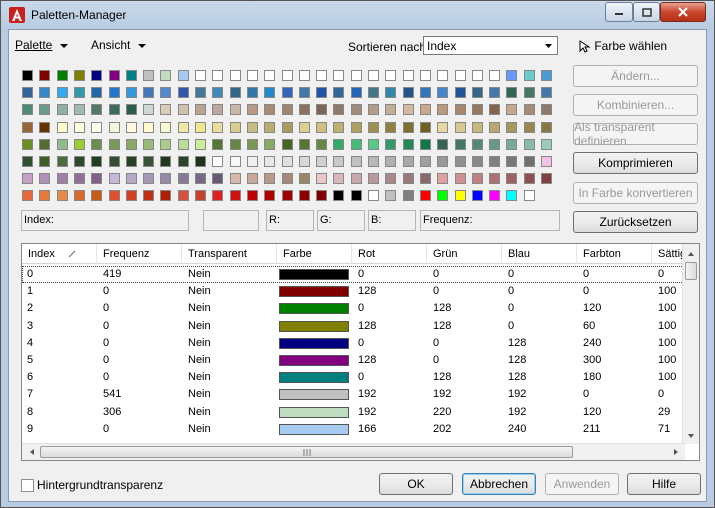  What do you see at coordinates (490, 45) in the screenshot?
I see `sort-select: Index` at bounding box center [490, 45].